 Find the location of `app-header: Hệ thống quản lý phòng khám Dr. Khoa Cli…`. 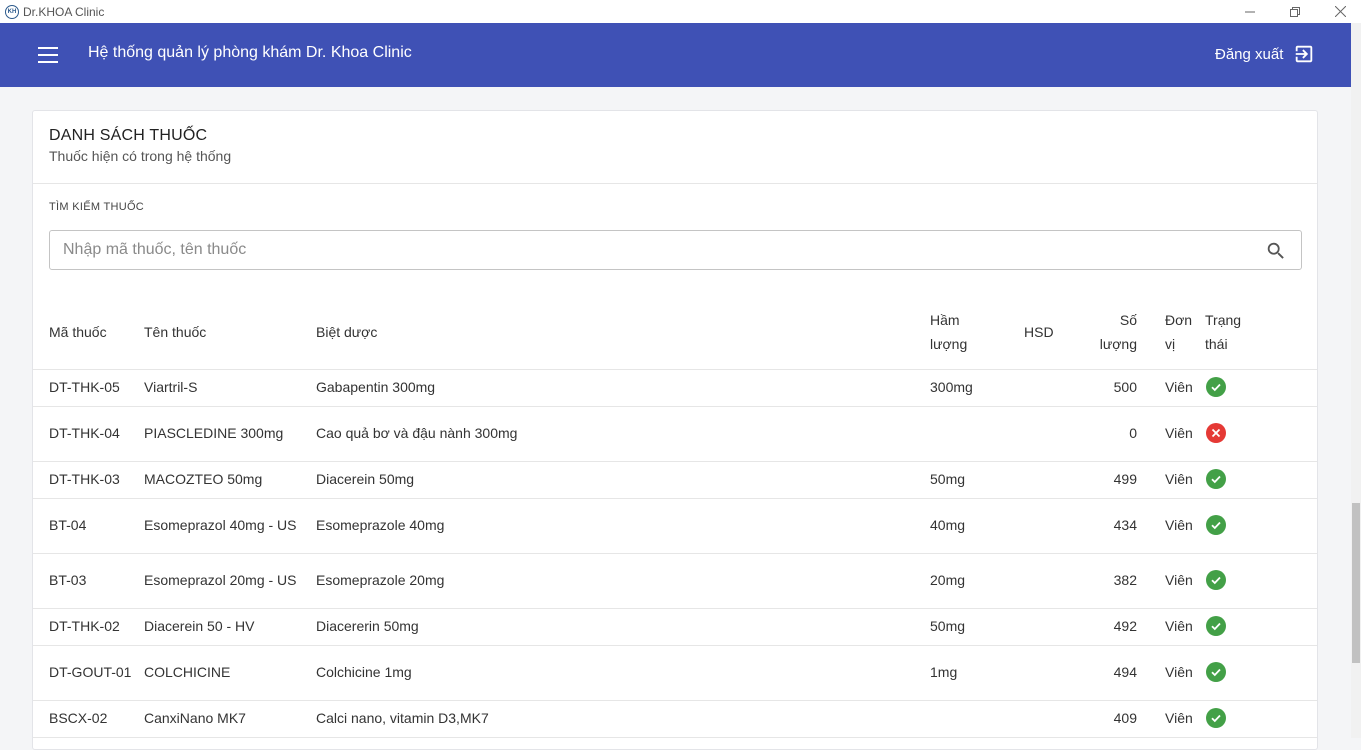

app-header: Hệ thống quản lý phòng khám Dr. Khoa Cli… is located at coordinates (675, 55).